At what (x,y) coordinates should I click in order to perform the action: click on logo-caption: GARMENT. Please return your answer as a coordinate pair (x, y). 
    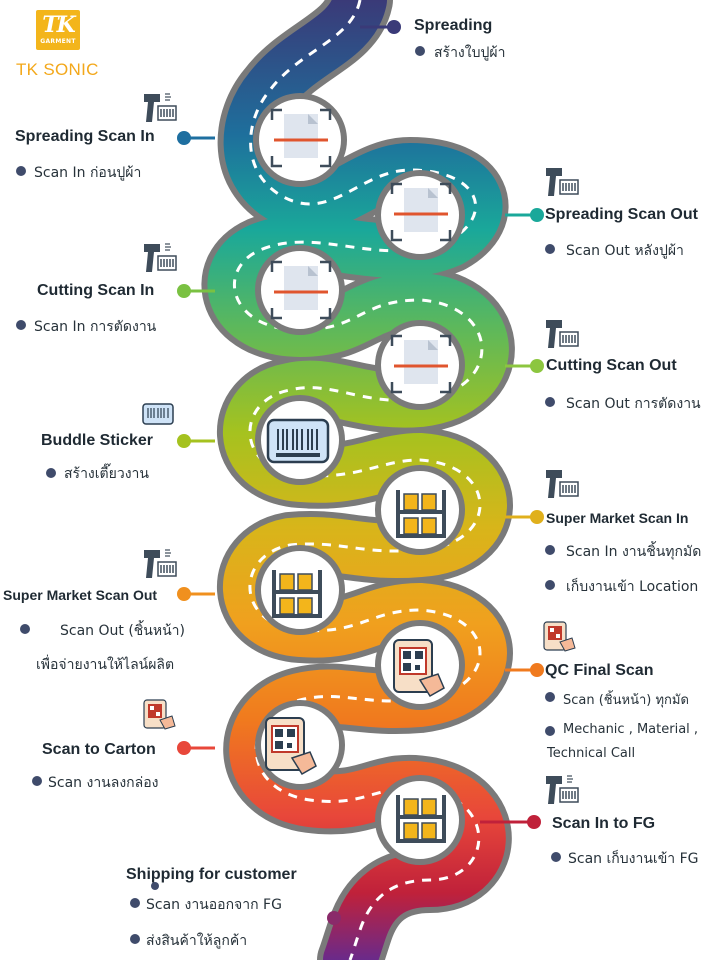
    Looking at the image, I should click on (58, 41).